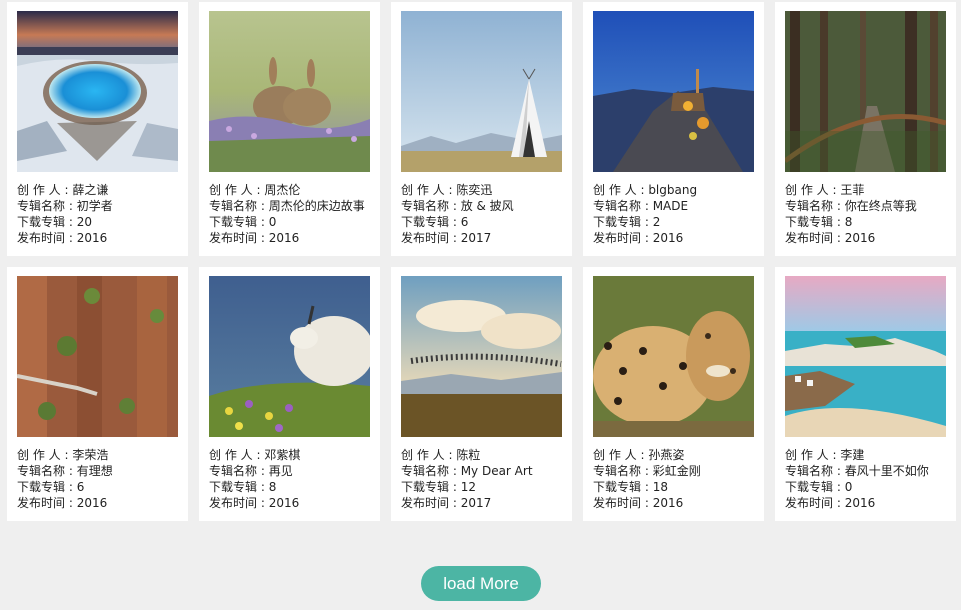 The image size is (961, 610). Describe the element at coordinates (474, 190) in the screenshot. I see `author-name: 陈奕迅` at that location.